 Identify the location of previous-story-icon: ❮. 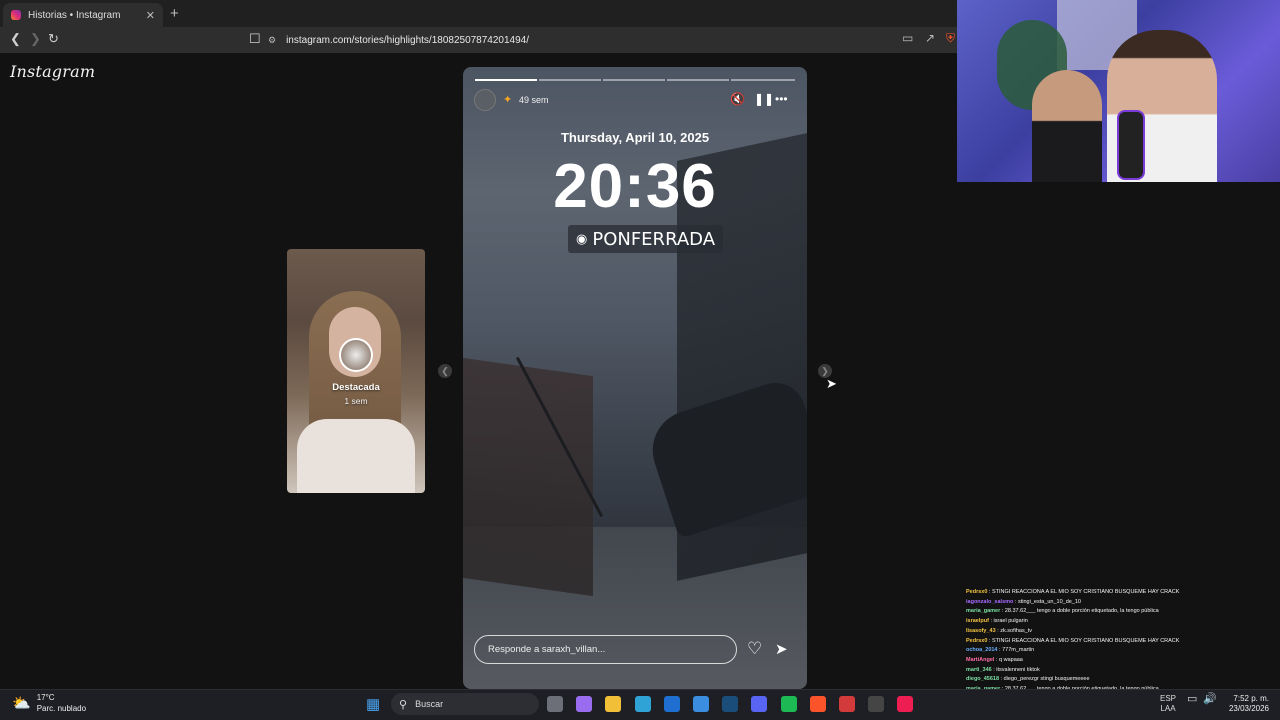
(445, 371).